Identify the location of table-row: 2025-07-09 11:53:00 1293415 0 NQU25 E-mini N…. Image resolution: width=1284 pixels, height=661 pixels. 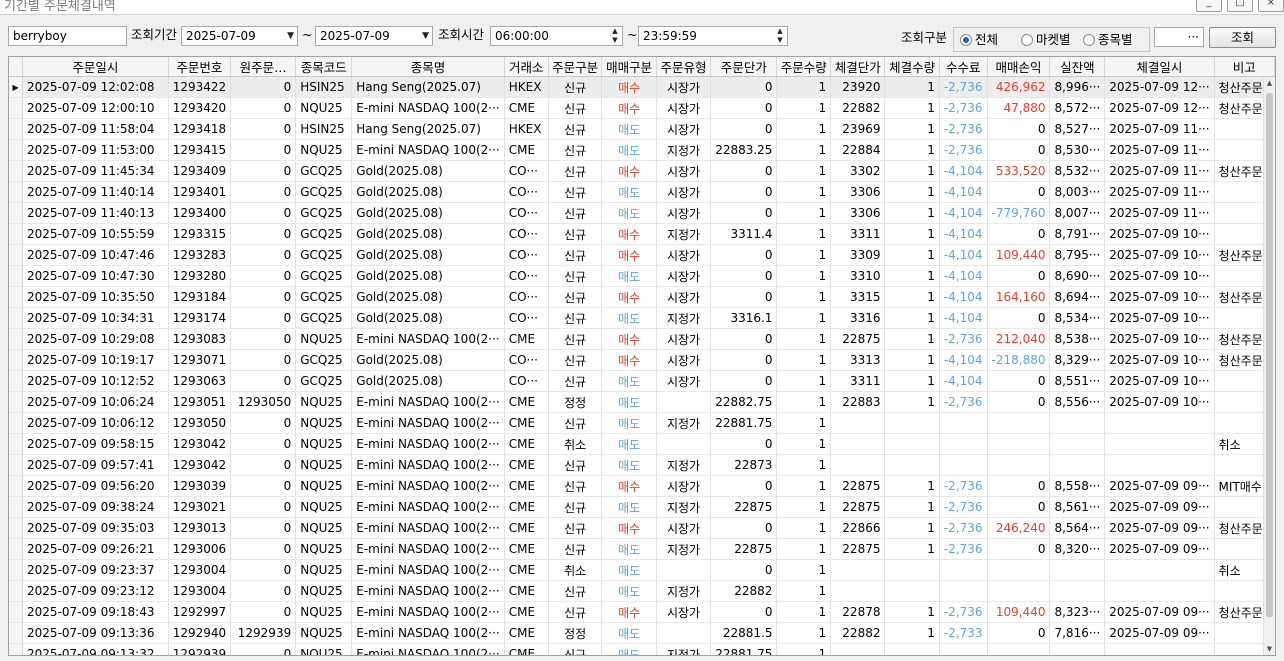
(642, 150).